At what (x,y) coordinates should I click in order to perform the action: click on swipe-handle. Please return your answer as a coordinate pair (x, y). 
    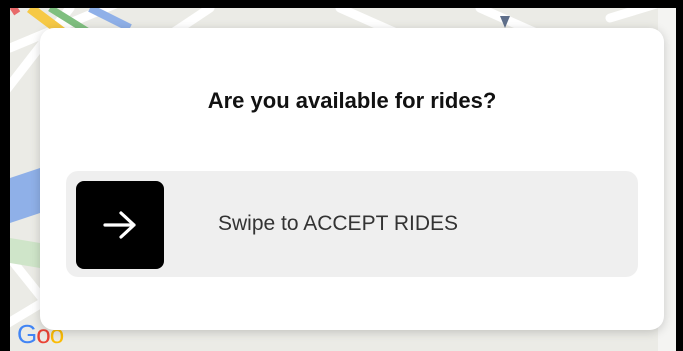
    Looking at the image, I should click on (120, 225).